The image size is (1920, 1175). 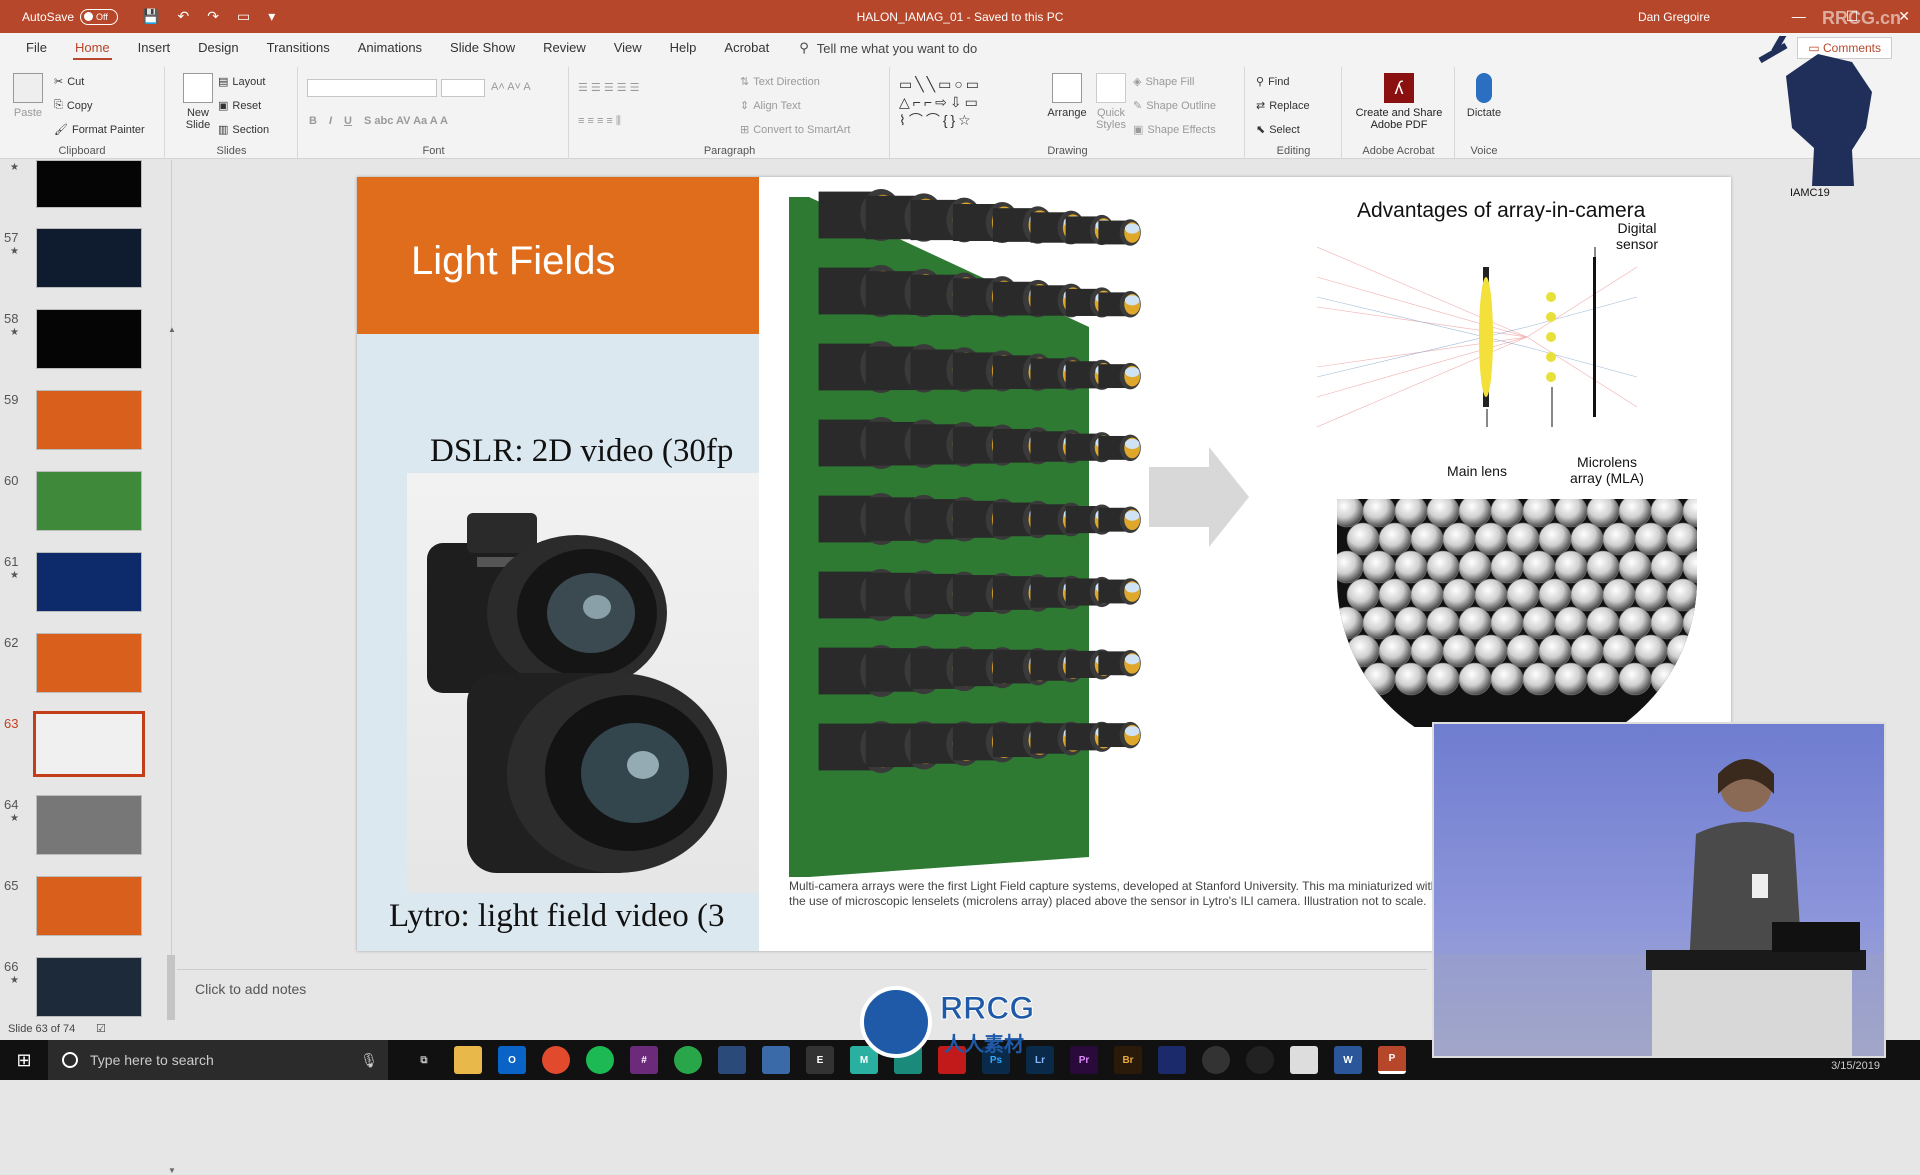 What do you see at coordinates (1392, 1060) in the screenshot?
I see `powerpoint-icon: P` at bounding box center [1392, 1060].